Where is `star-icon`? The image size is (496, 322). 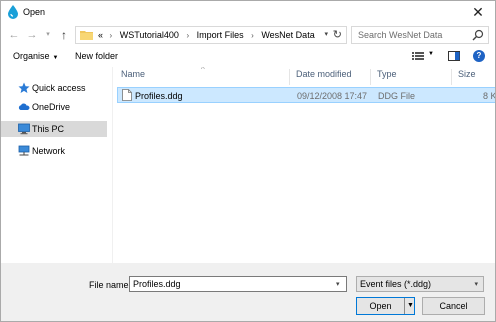
star-icon is located at coordinates (24, 87).